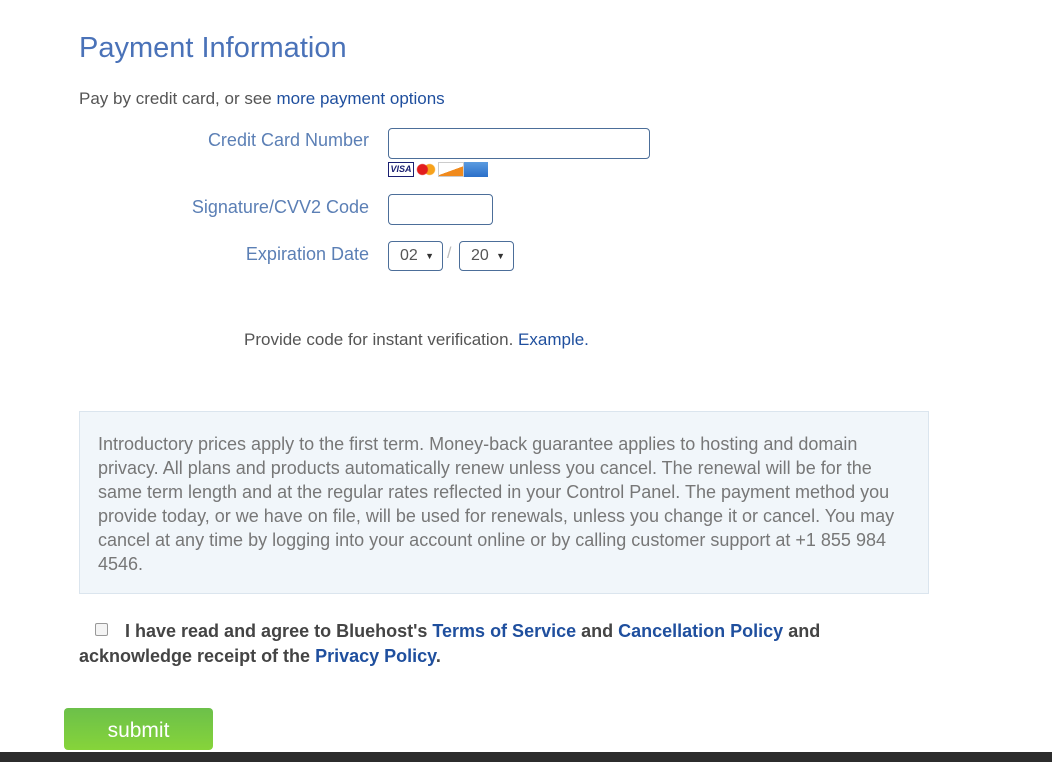 This screenshot has width=1052, height=762. Describe the element at coordinates (360, 98) in the screenshot. I see `more-payment-options-link: more payment options` at that location.